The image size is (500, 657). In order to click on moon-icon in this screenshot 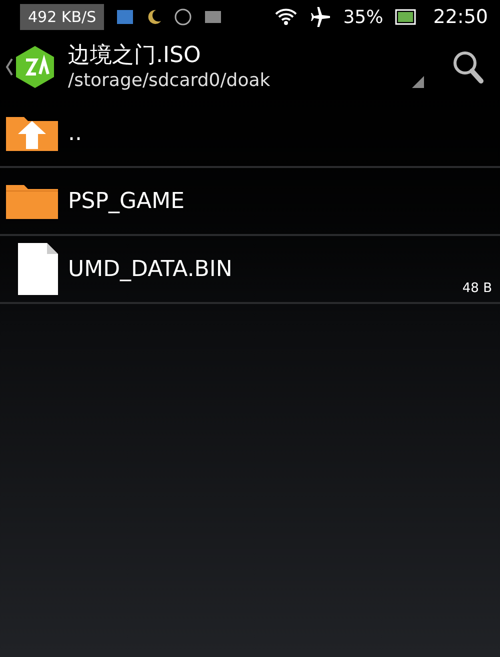, I will do `click(154, 17)`.